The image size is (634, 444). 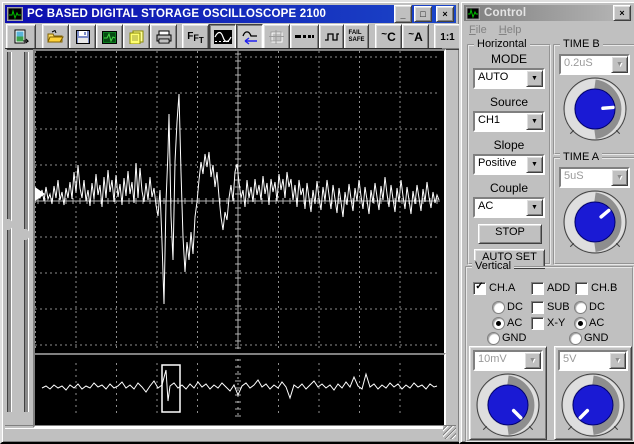 I want to click on printer-icon, so click(x=163, y=37).